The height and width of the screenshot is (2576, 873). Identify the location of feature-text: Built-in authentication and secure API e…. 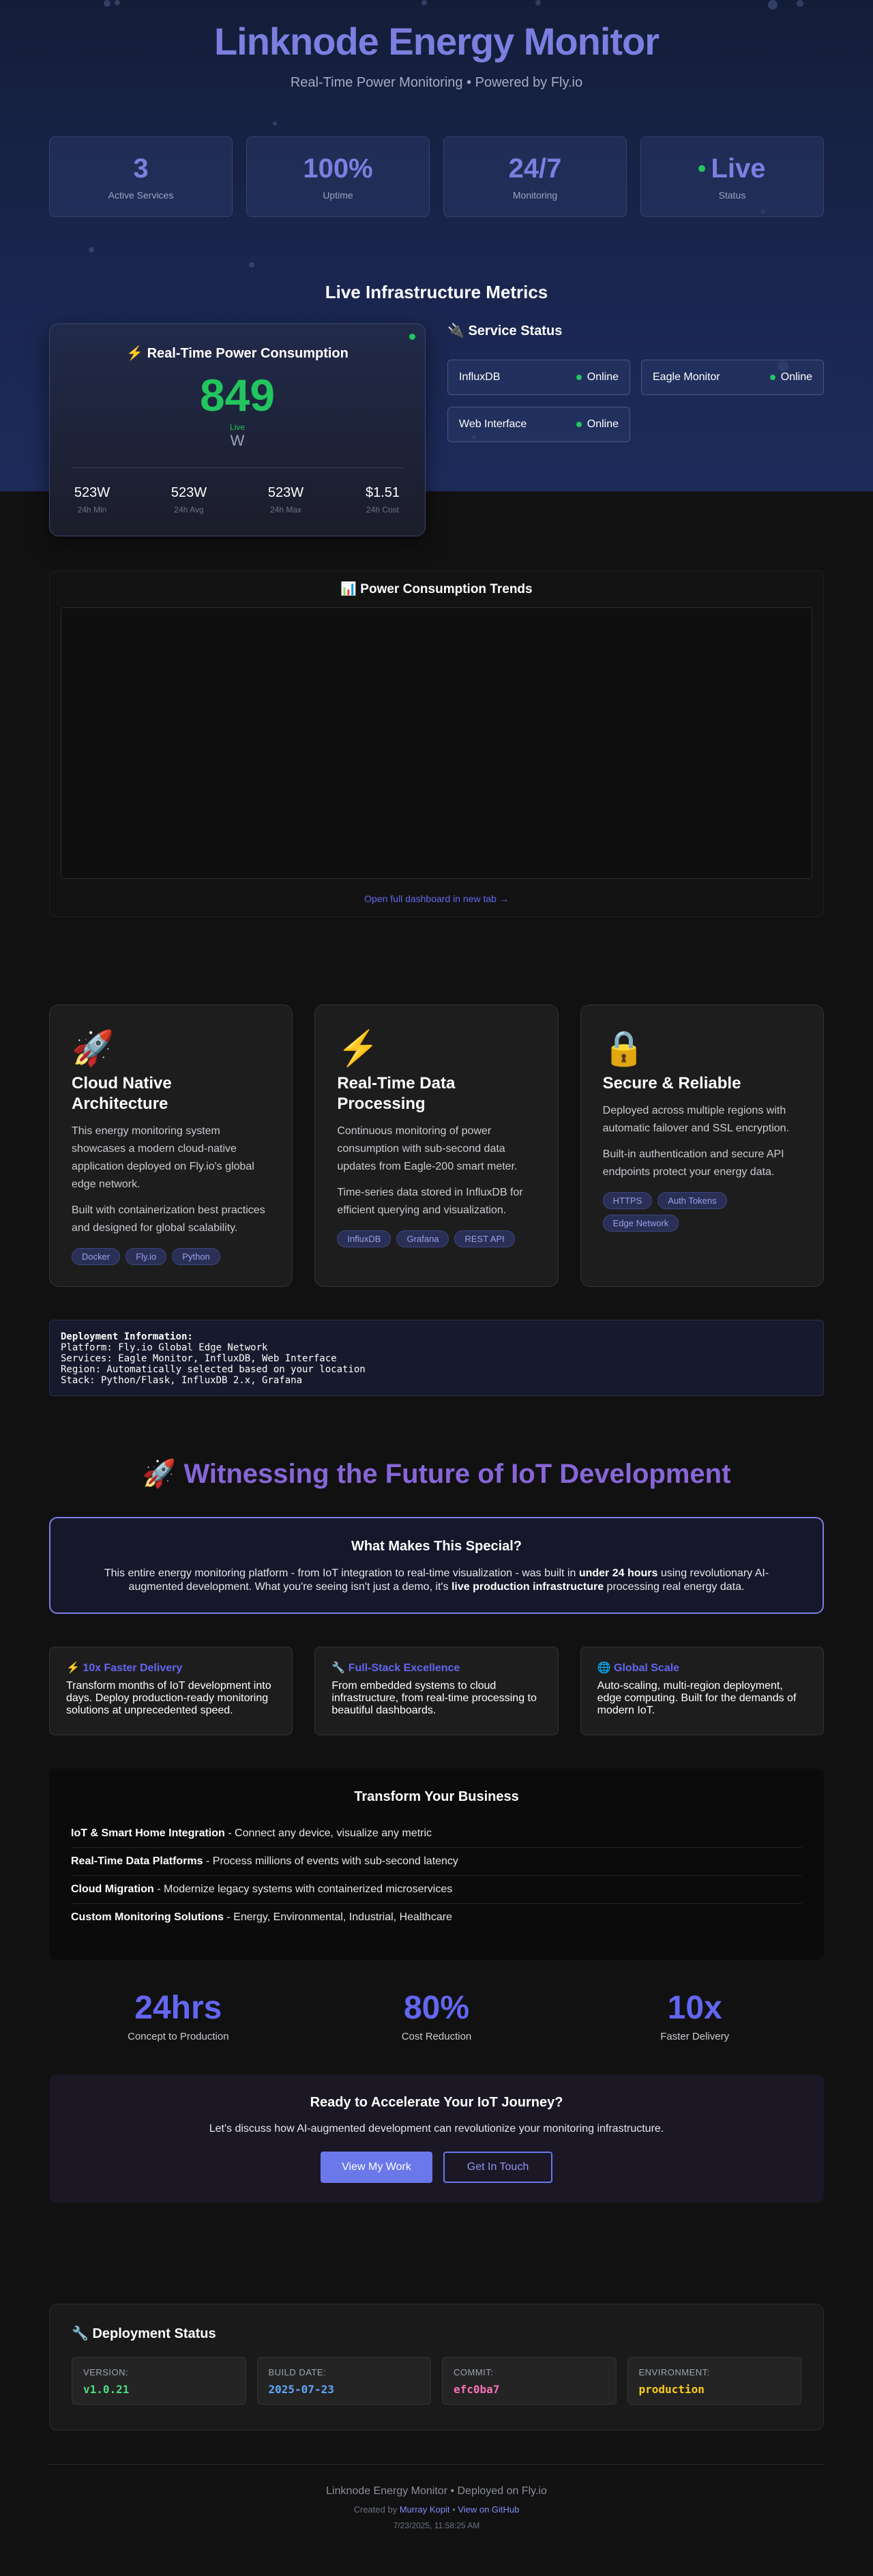
(693, 1163).